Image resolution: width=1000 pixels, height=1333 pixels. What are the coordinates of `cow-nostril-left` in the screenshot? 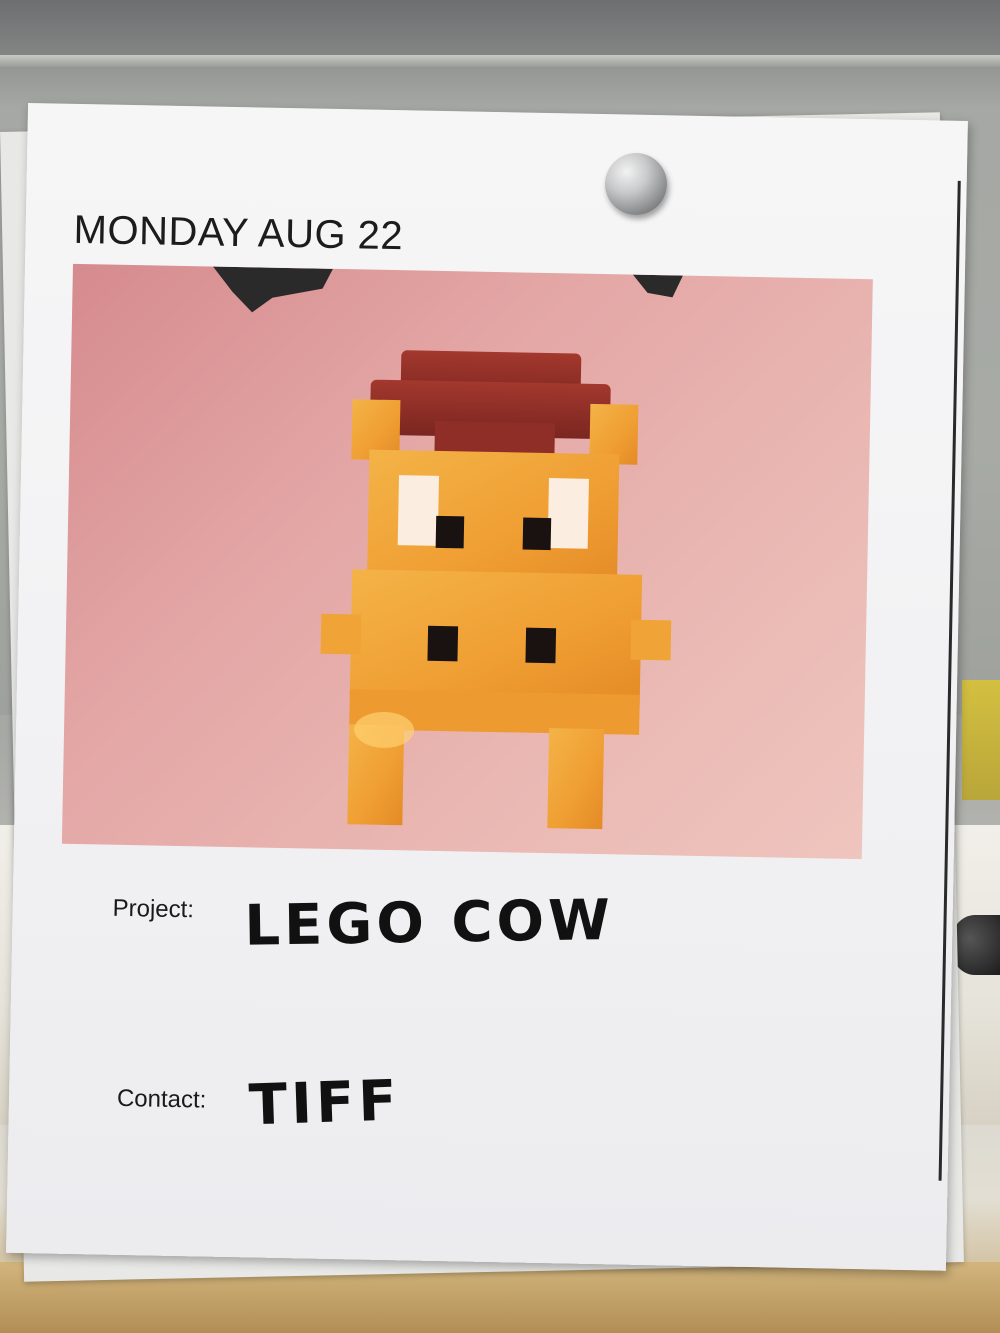 It's located at (443, 643).